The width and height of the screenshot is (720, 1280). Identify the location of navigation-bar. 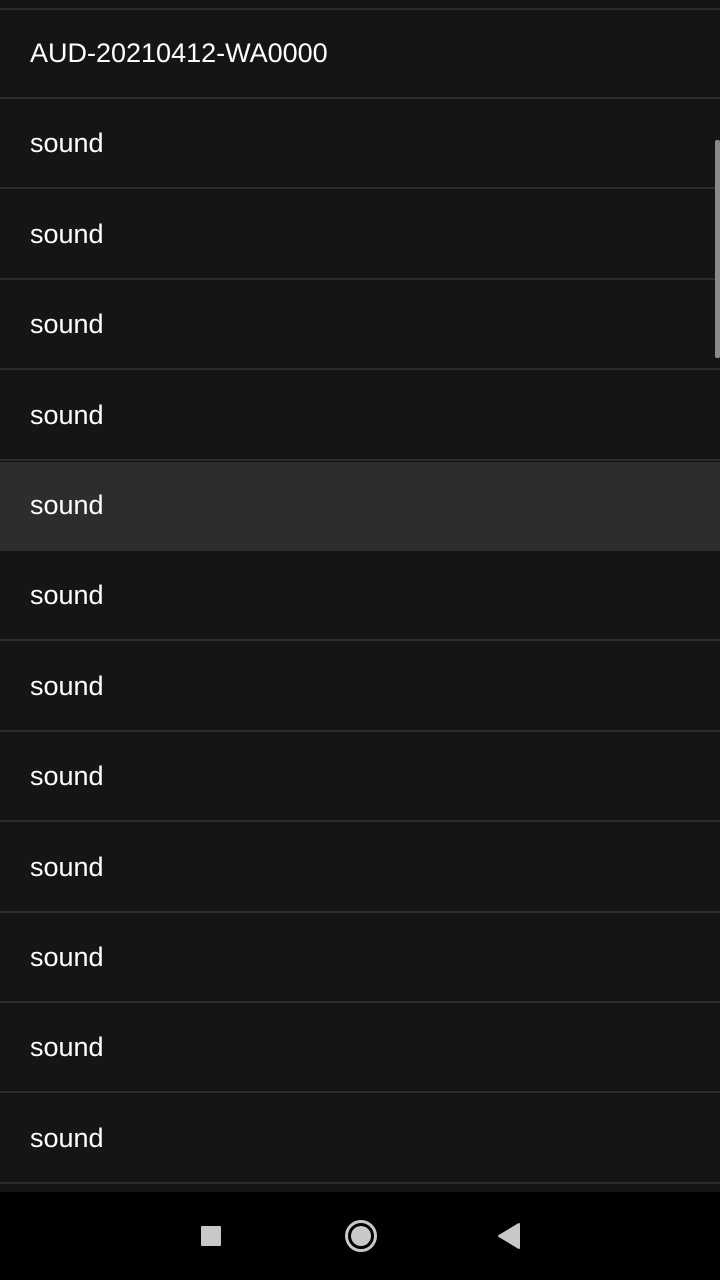
(360, 1236).